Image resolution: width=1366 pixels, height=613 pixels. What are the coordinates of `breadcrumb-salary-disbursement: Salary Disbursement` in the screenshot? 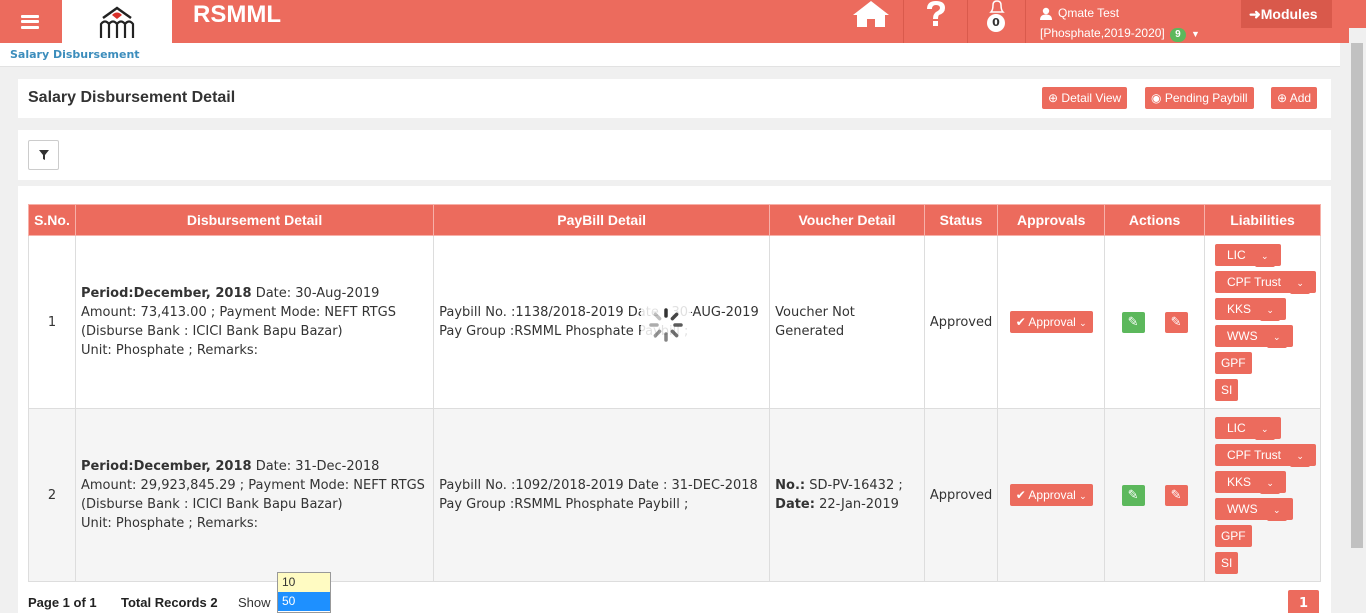 It's located at (75, 54).